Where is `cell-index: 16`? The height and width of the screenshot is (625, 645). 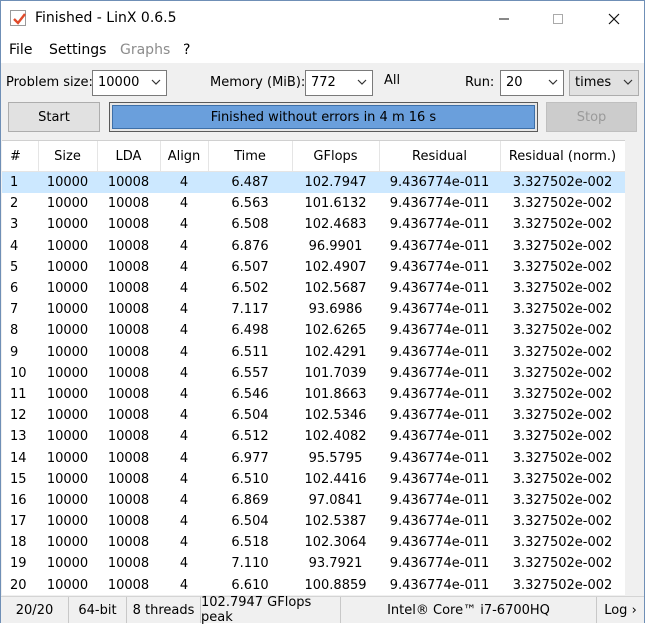
cell-index: 16 is located at coordinates (18, 500).